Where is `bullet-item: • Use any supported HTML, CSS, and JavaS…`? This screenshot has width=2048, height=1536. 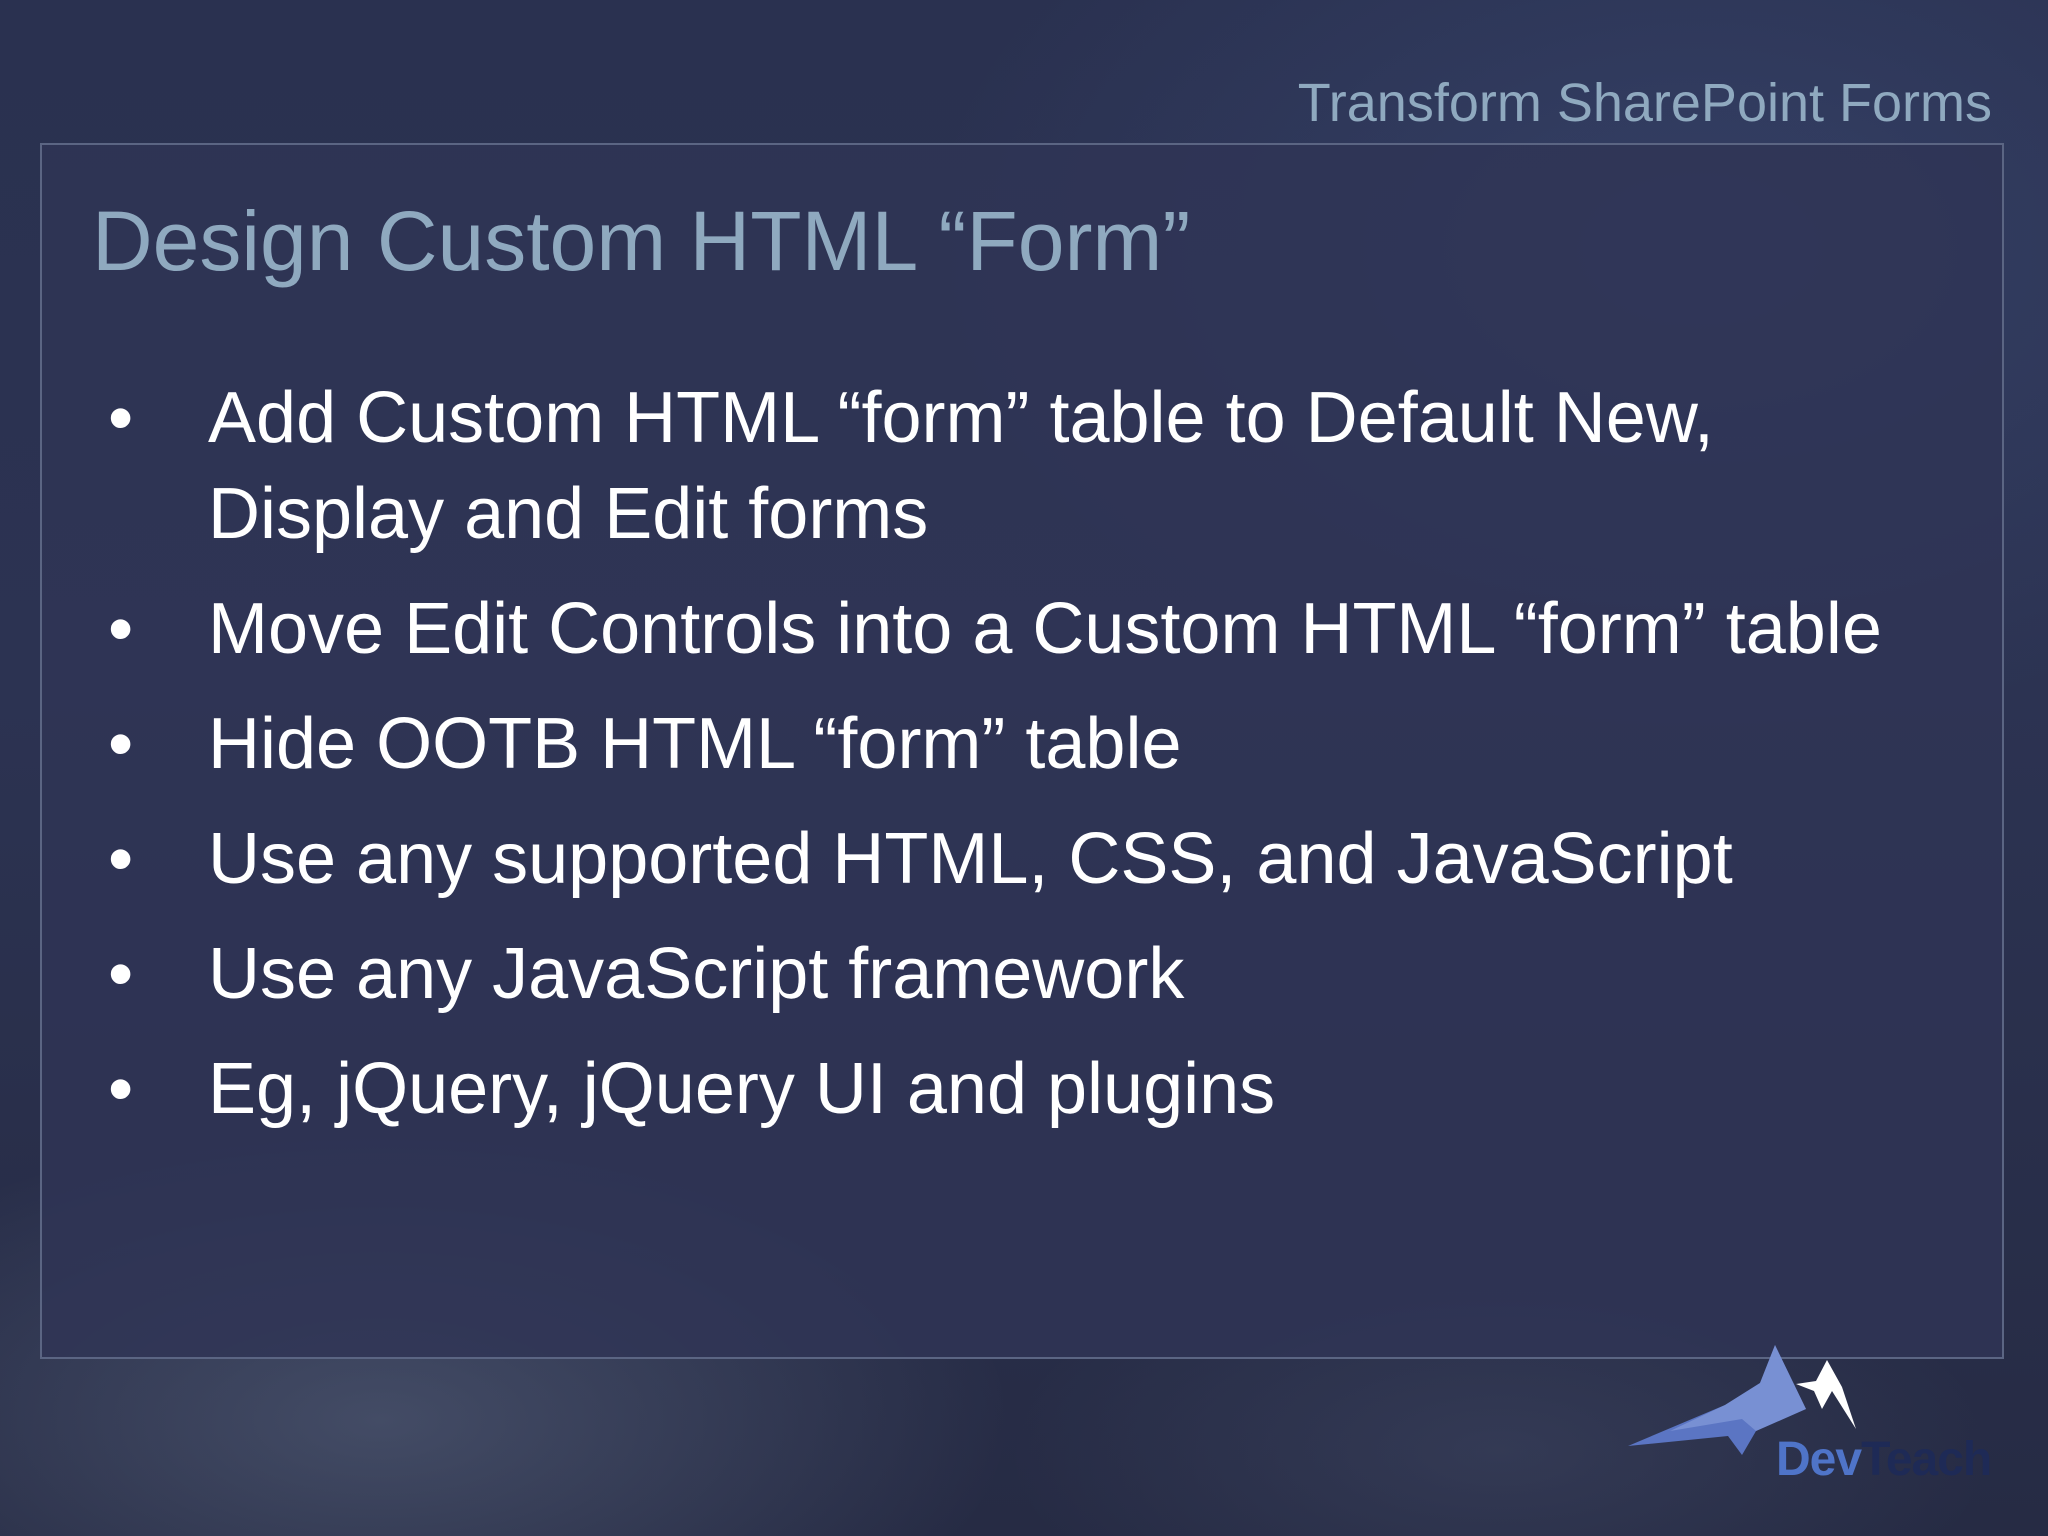
bullet-item: • Use any supported HTML, CSS, and JavaS… is located at coordinates (1022, 859).